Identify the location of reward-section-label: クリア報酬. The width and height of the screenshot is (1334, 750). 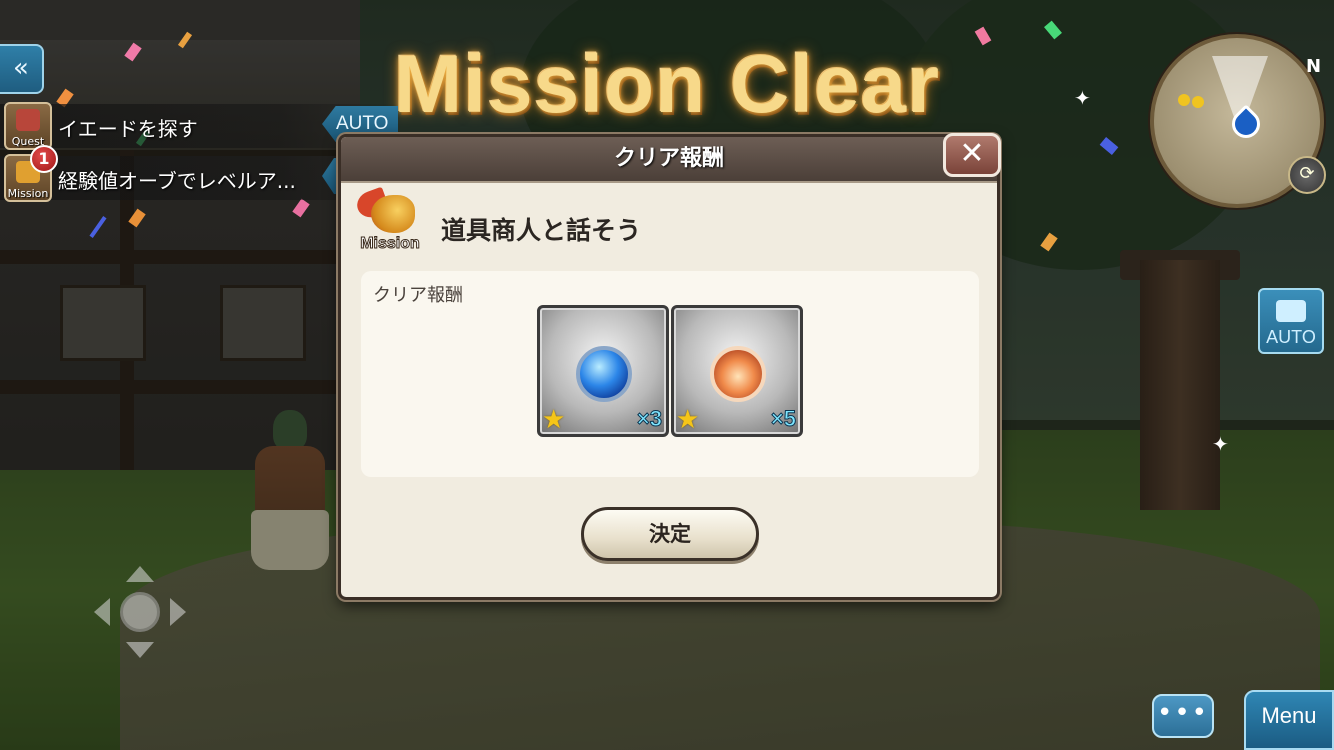
(418, 295).